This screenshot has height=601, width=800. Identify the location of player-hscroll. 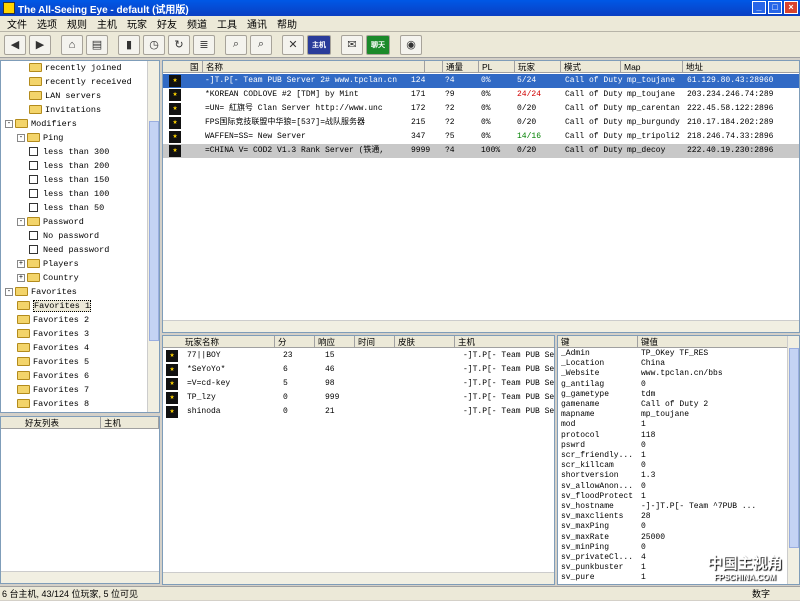
(358, 578).